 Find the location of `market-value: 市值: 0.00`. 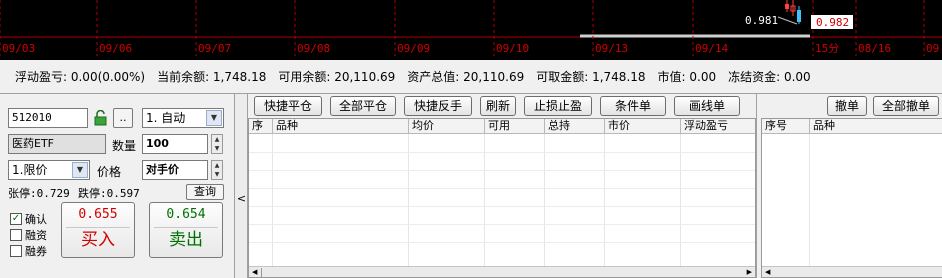

market-value: 市值: 0.00 is located at coordinates (687, 77).